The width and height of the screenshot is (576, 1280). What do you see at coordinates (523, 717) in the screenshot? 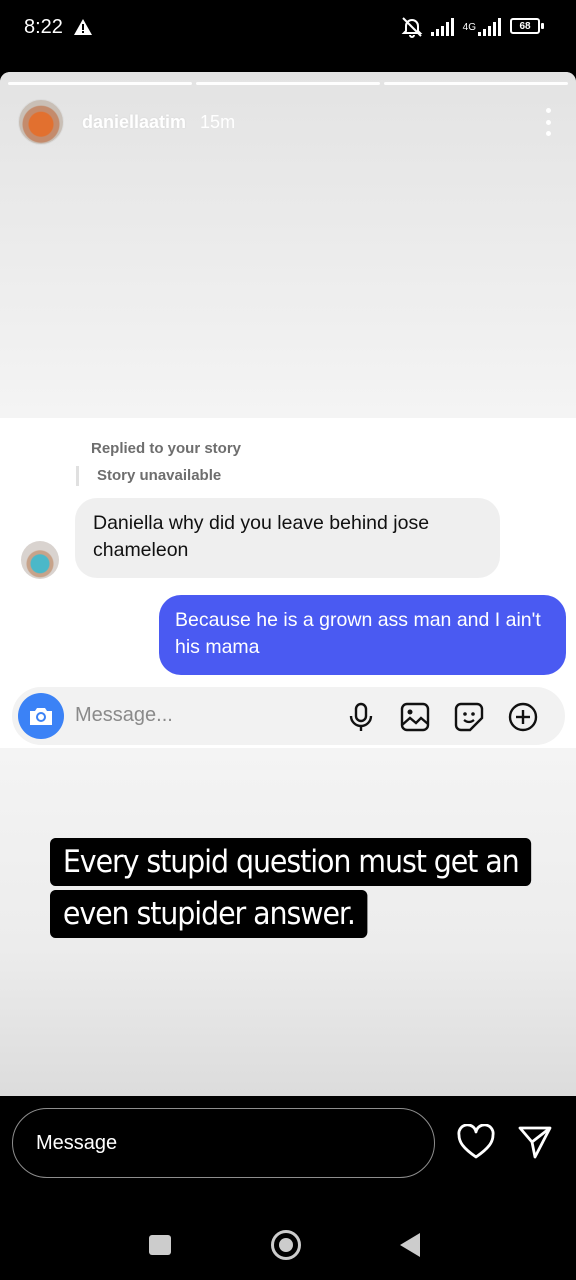
I see `plus-icon` at bounding box center [523, 717].